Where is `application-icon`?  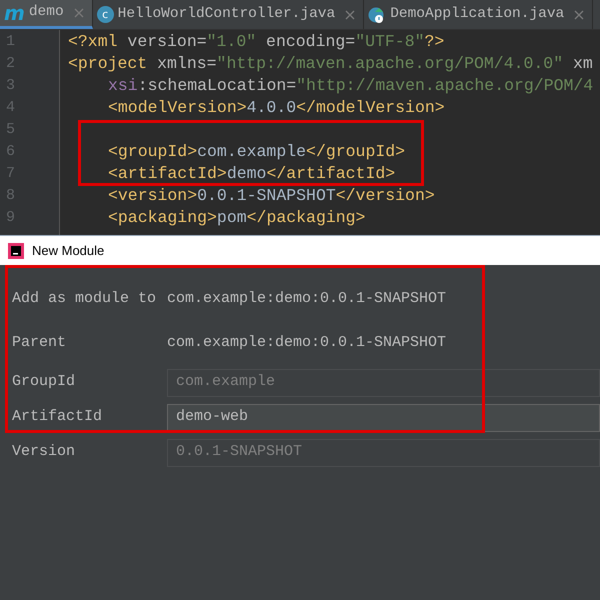 application-icon is located at coordinates (377, 15).